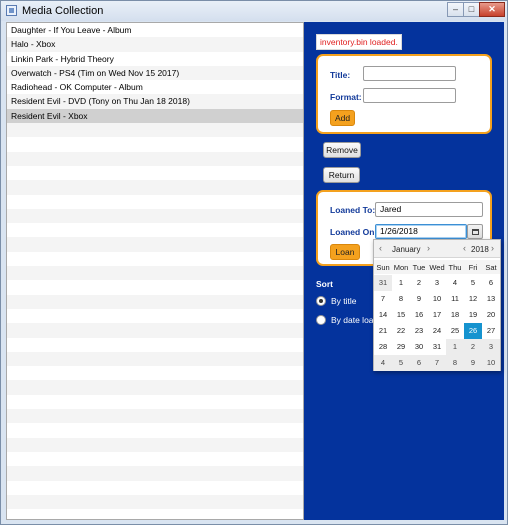  What do you see at coordinates (401, 347) in the screenshot?
I see `calendar-day: 29` at bounding box center [401, 347].